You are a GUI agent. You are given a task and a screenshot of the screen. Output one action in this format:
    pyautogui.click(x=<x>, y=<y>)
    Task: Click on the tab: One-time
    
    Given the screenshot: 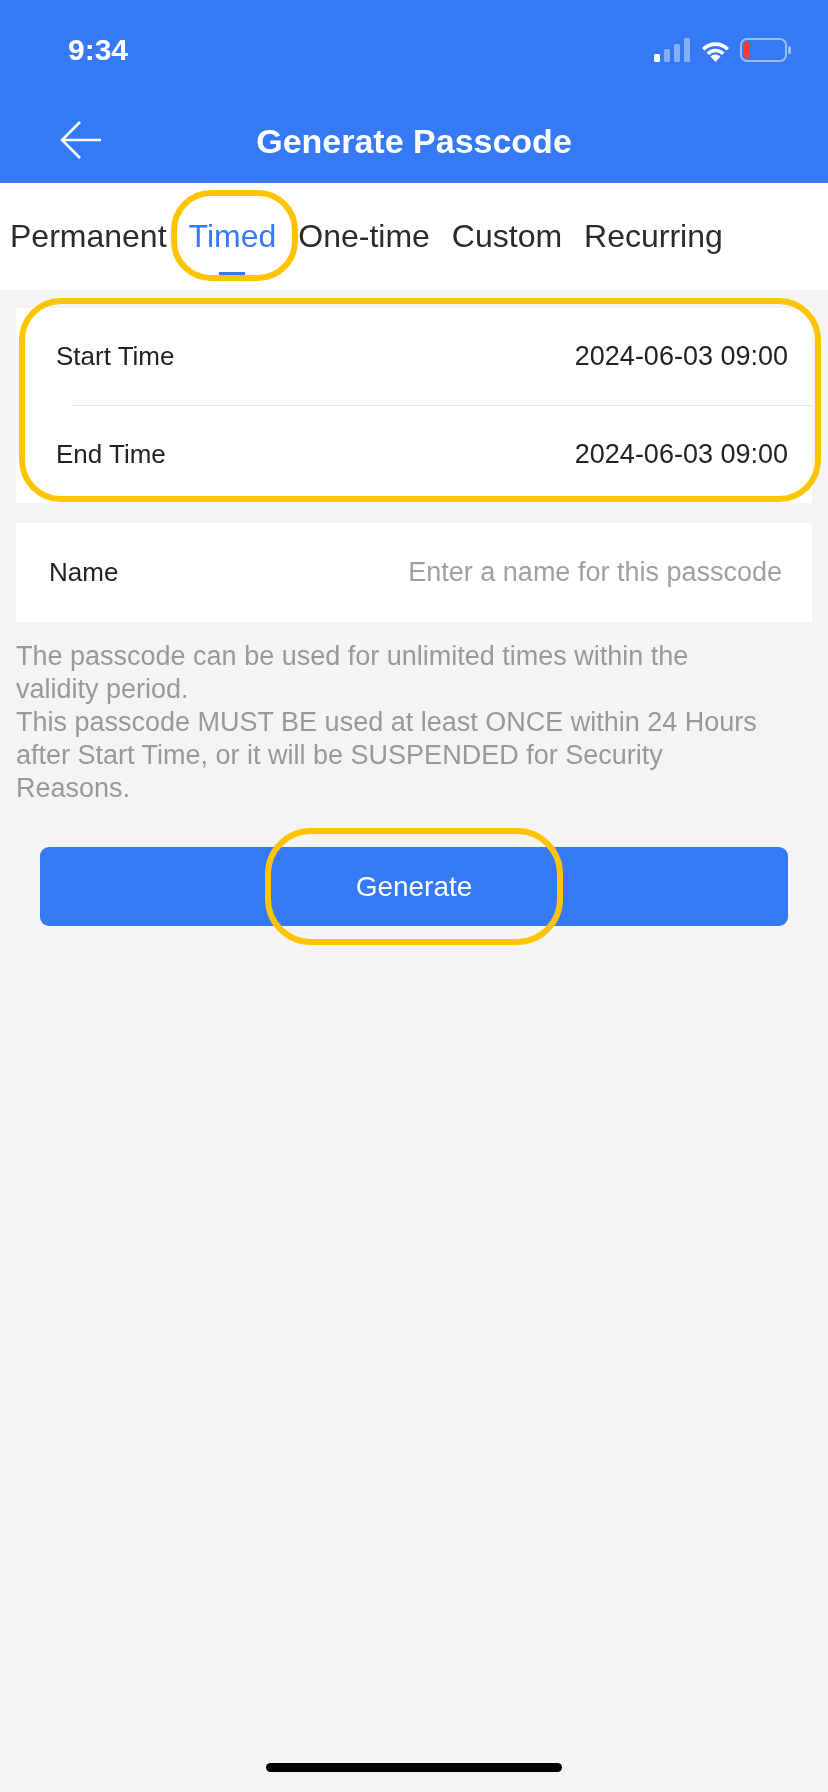 What is the action you would take?
    pyautogui.click(x=364, y=236)
    